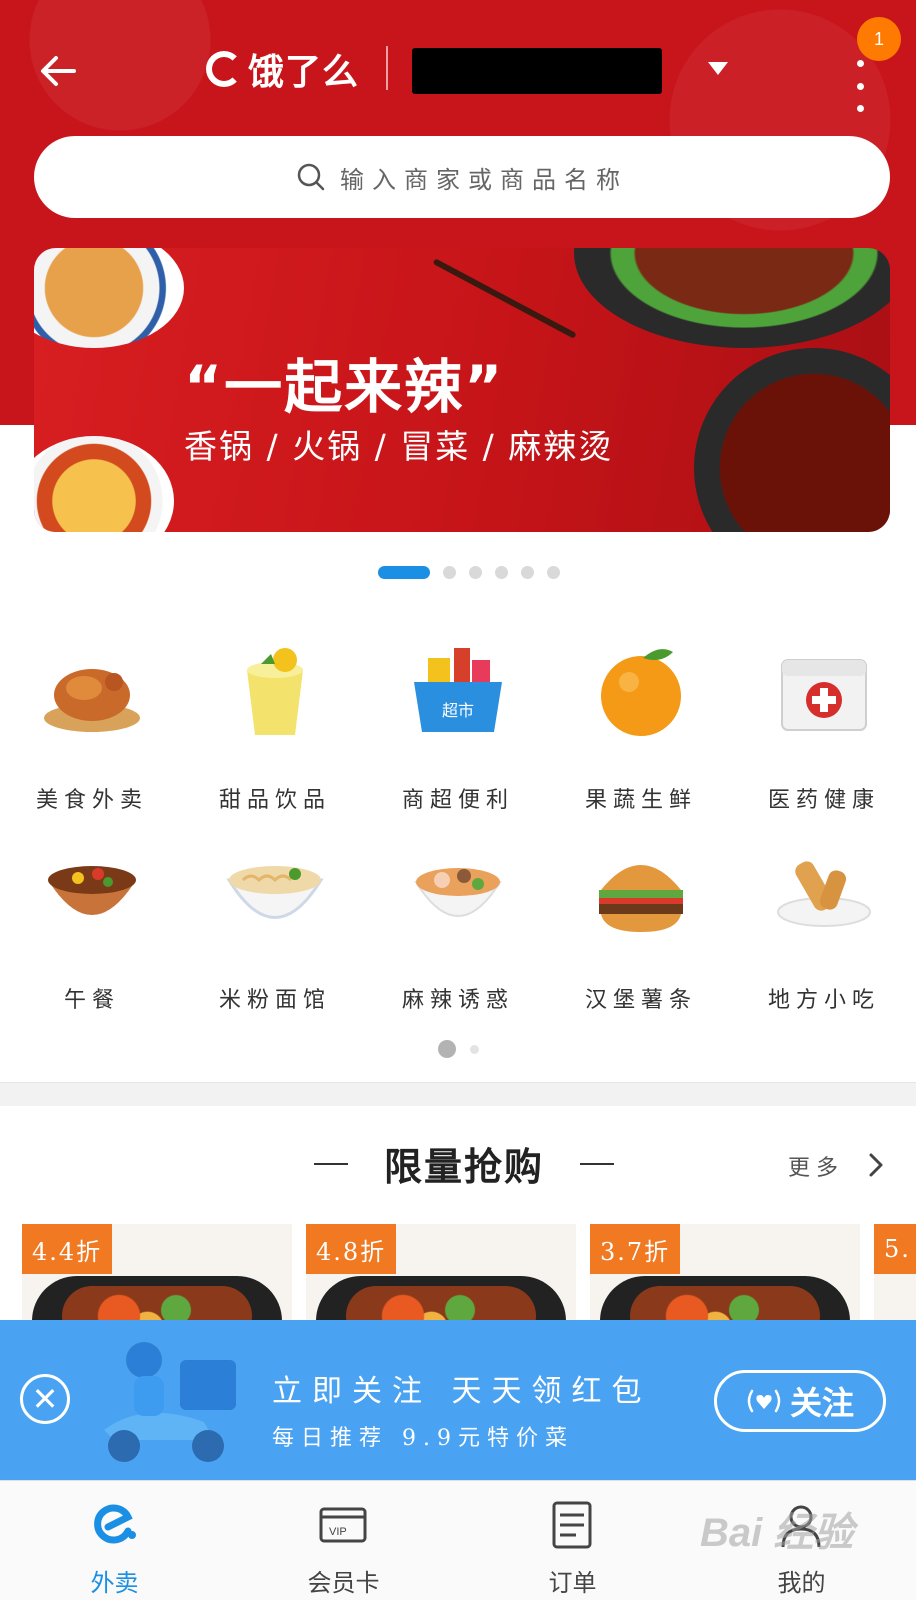  Describe the element at coordinates (404, 572) in the screenshot. I see `banner-dot-active` at that location.